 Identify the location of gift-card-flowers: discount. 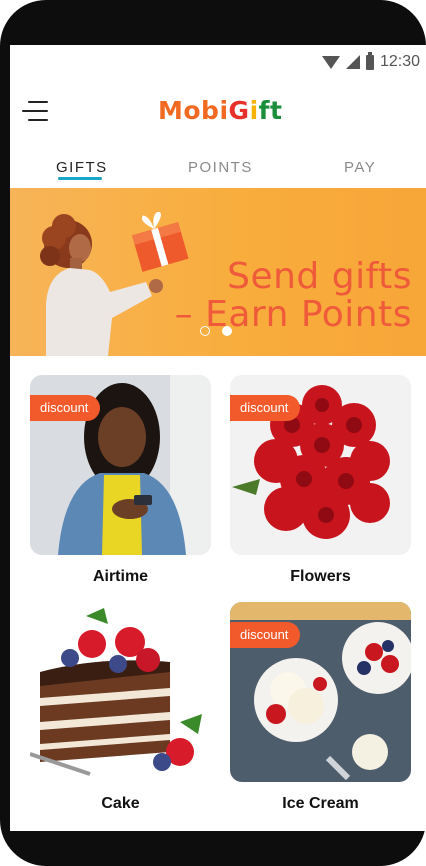
(320, 465).